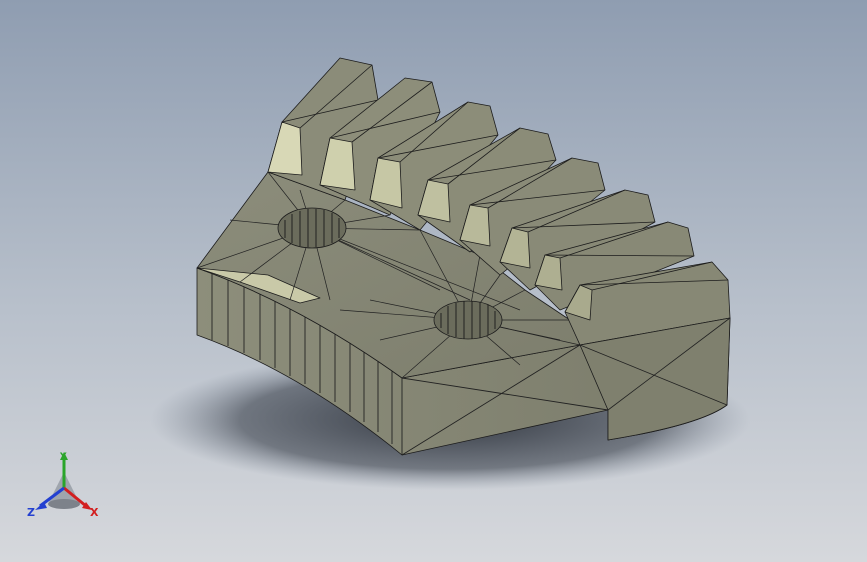 The image size is (867, 562). What do you see at coordinates (63, 485) in the screenshot?
I see `axis-triad: Y X Z` at bounding box center [63, 485].